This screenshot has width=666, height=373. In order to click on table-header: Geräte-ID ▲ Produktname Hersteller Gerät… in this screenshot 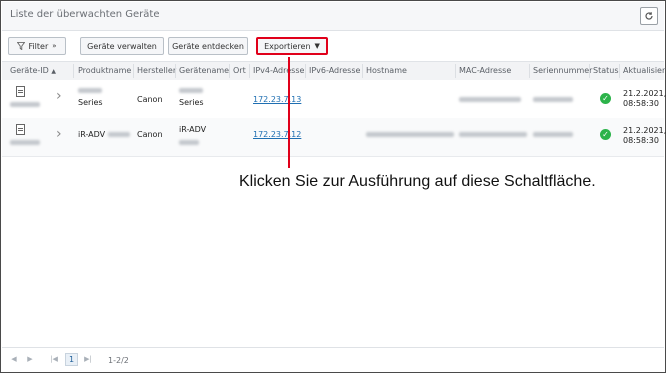, I will do `click(334, 71)`.